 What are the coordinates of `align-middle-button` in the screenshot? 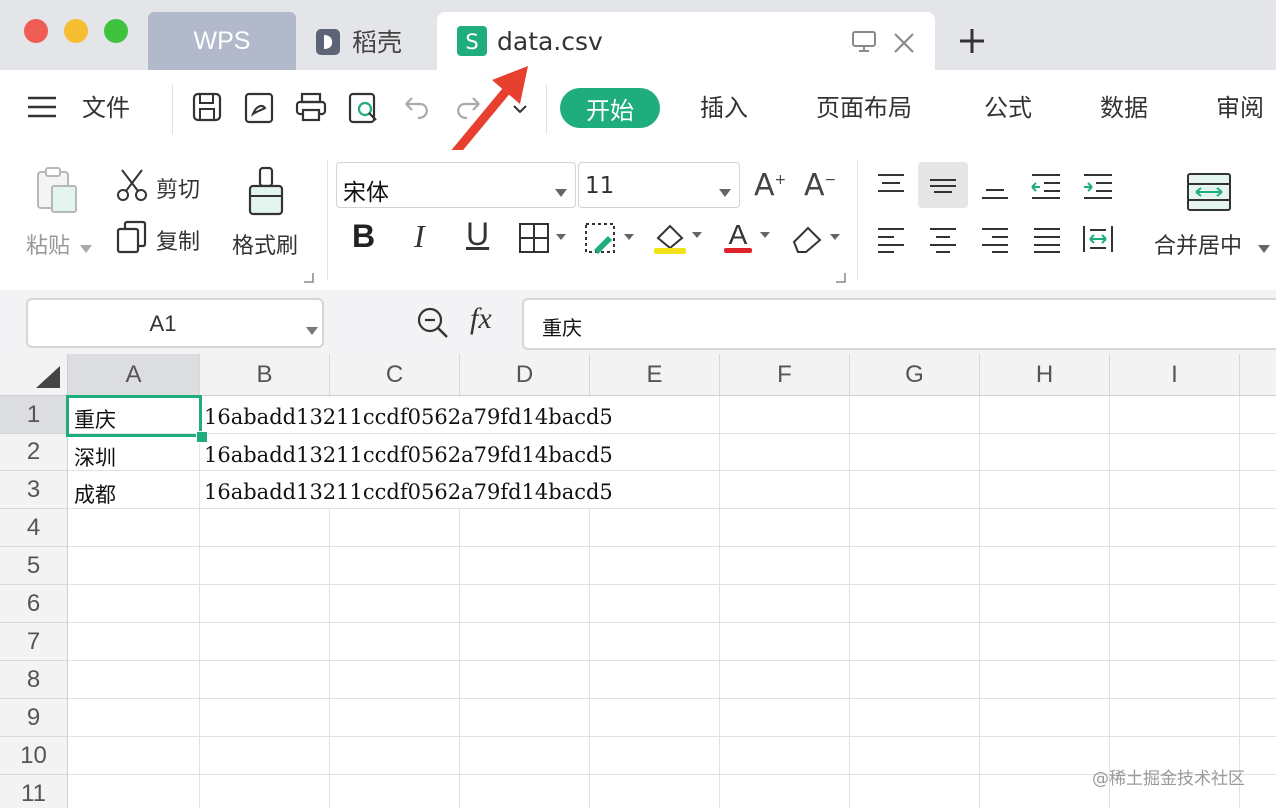 It's located at (943, 185).